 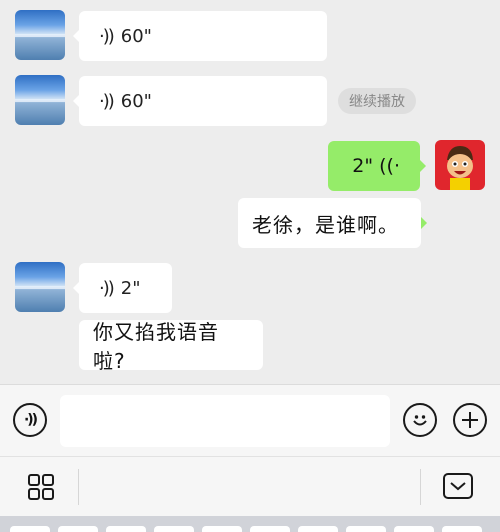 I want to click on emoji-icon, so click(x=420, y=420).